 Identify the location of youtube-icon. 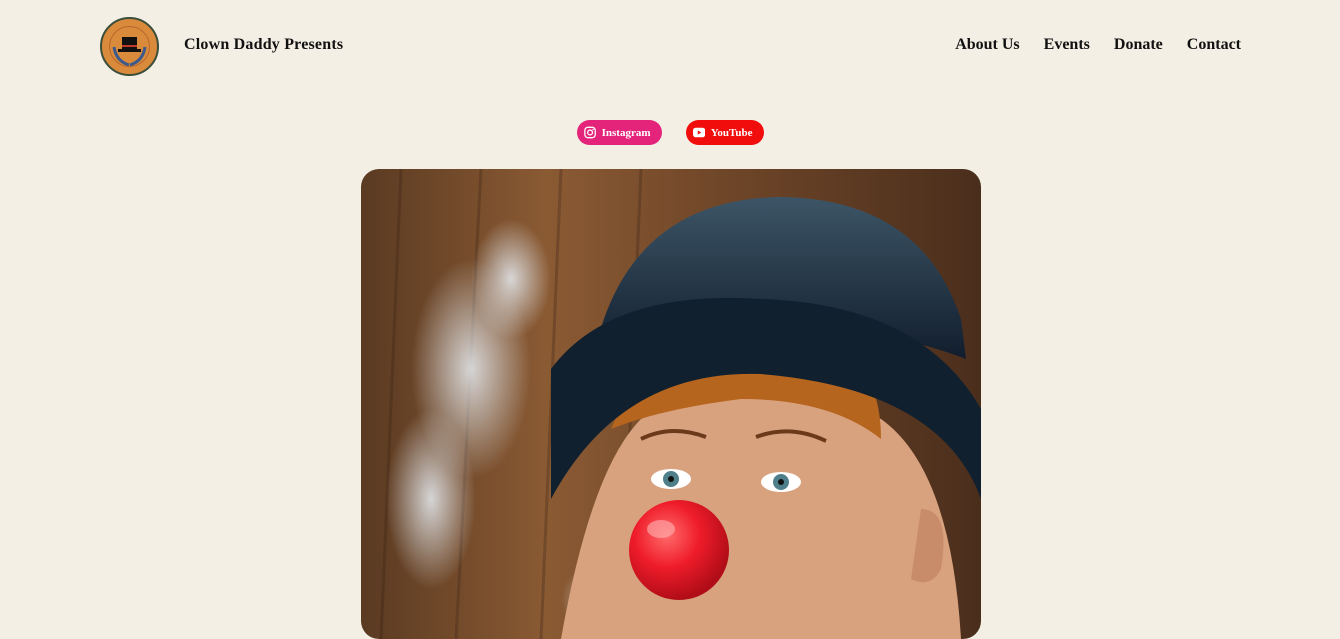
(698, 132).